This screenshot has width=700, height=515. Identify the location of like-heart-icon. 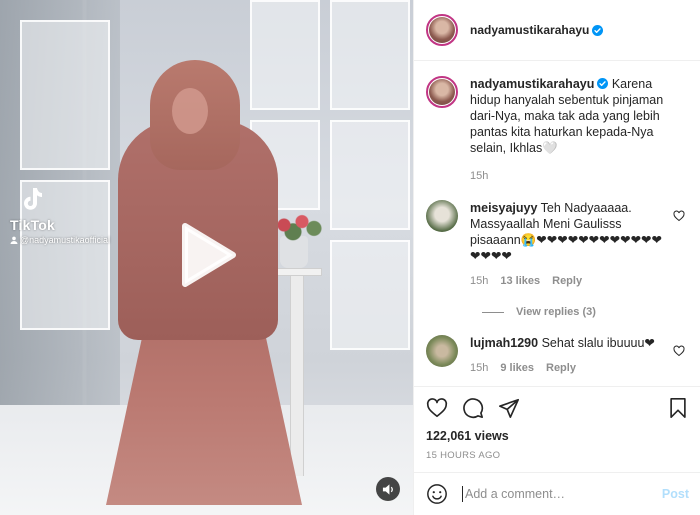
(437, 408).